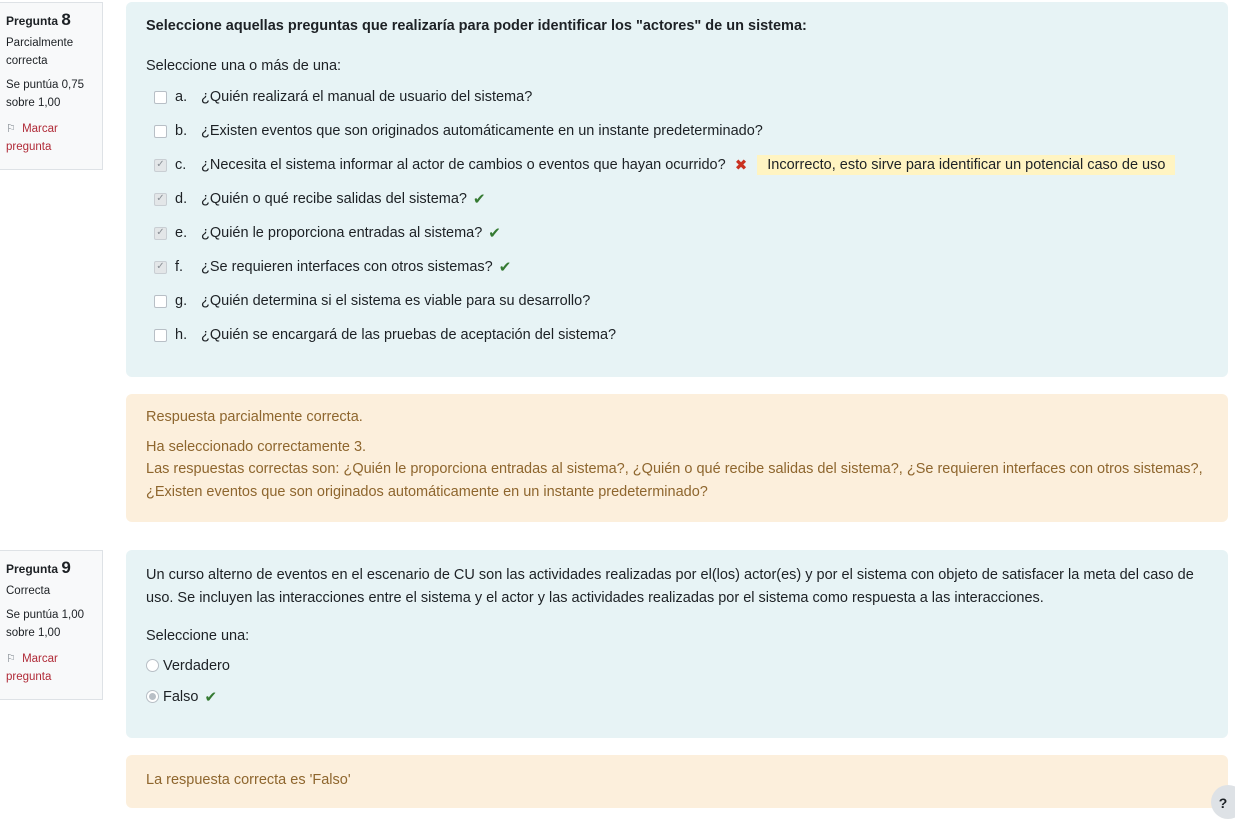  Describe the element at coordinates (1223, 803) in the screenshot. I see `help-icon: ?` at that location.